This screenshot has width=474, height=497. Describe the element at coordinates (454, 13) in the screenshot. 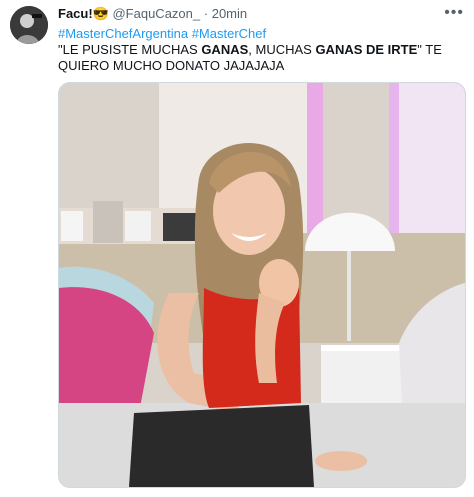

I see `more-options-icon: •••` at that location.